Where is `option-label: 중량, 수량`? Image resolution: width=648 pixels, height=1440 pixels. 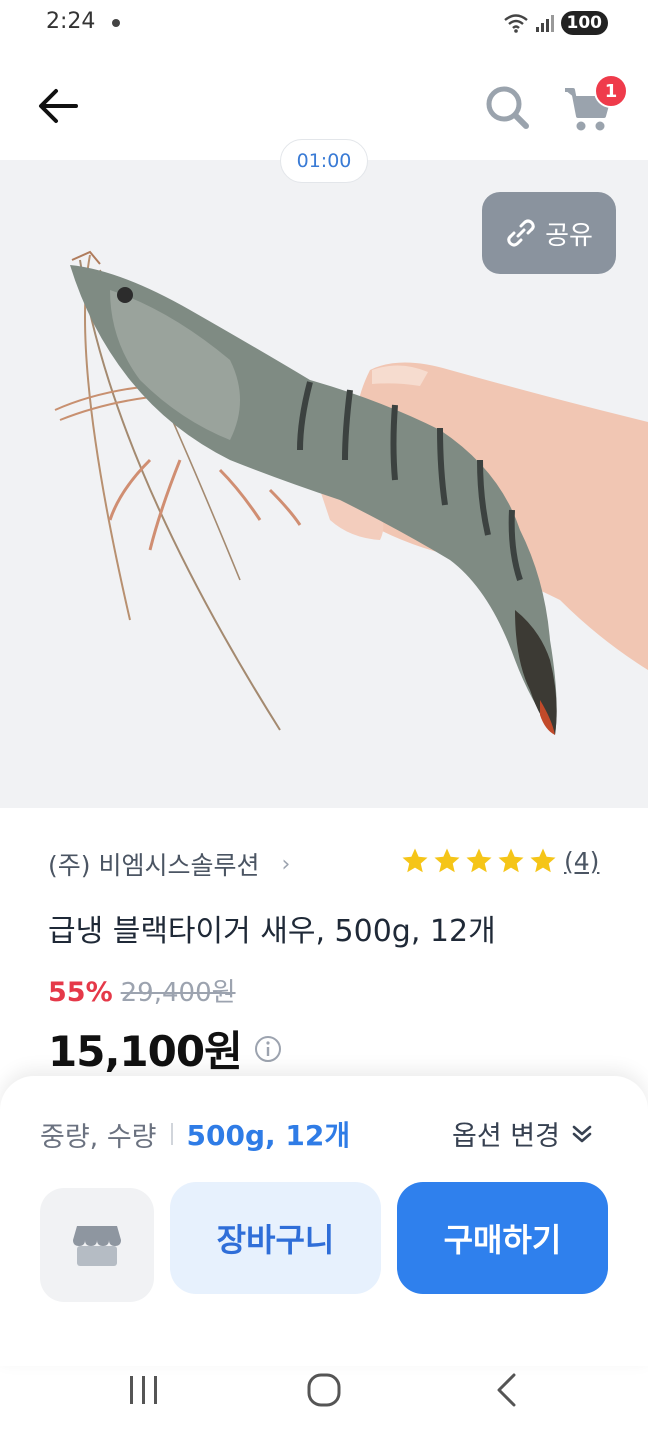 option-label: 중량, 수량 is located at coordinates (98, 1137).